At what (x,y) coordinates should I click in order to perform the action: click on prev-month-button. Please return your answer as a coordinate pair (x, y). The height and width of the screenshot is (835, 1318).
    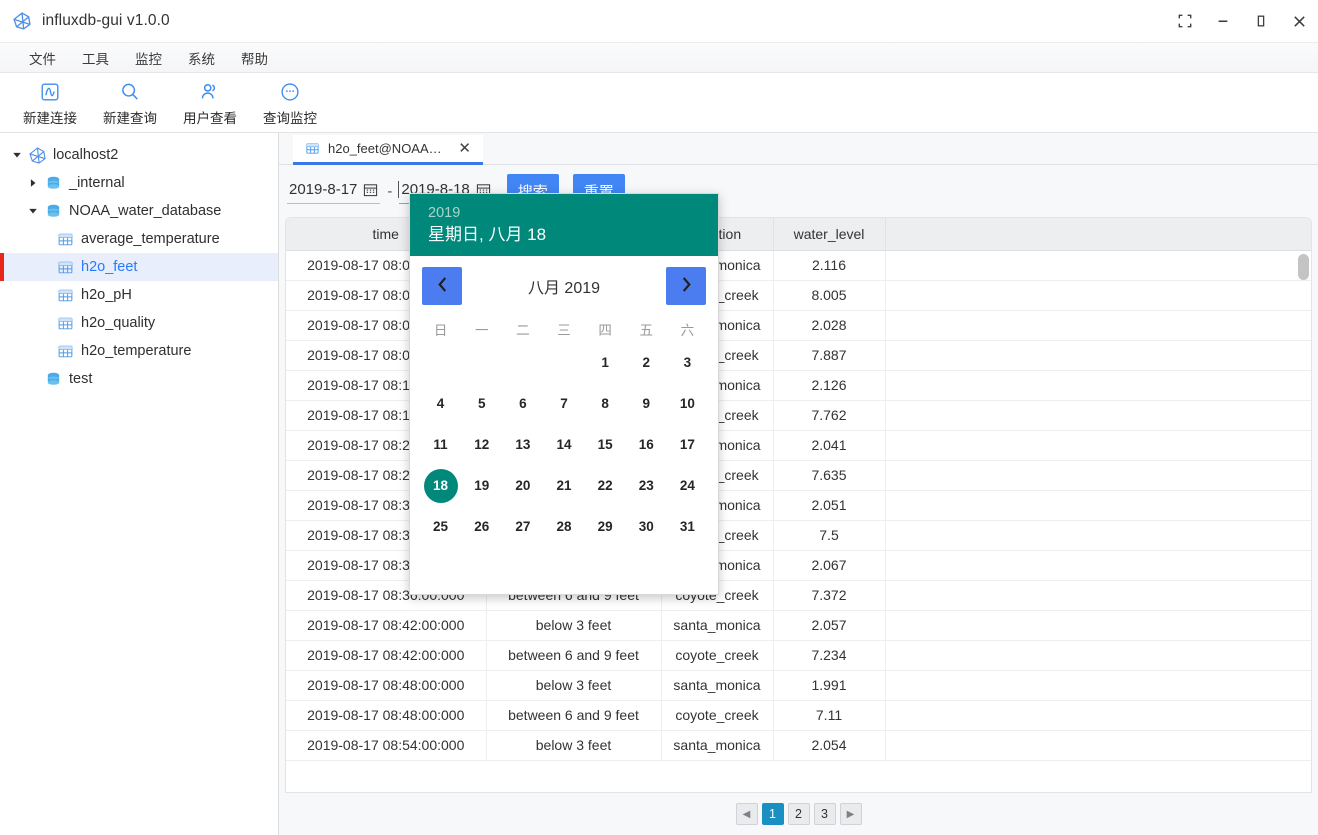
    Looking at the image, I should click on (442, 286).